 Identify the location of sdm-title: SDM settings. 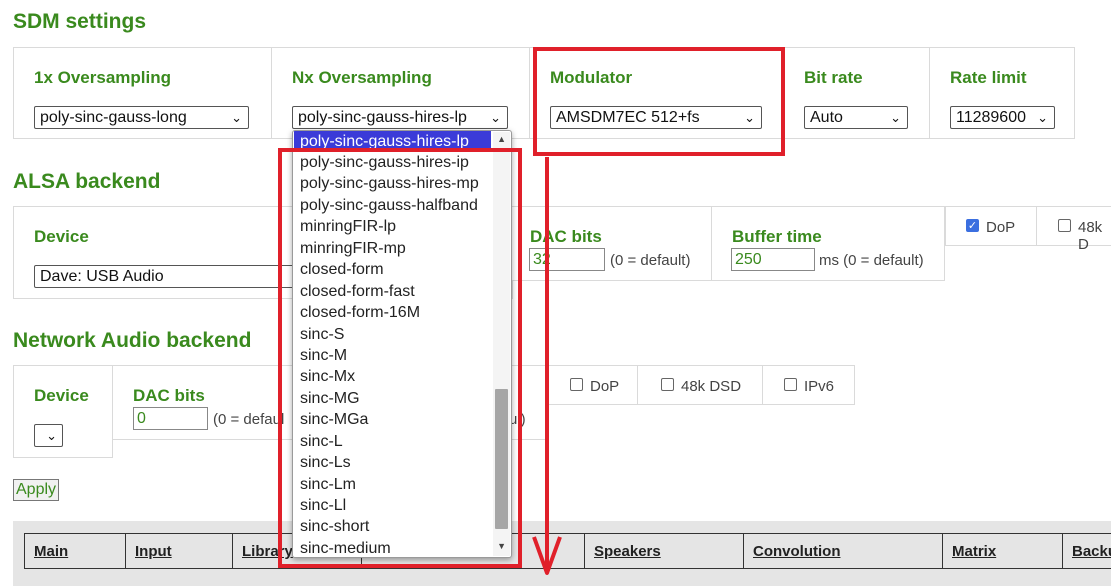
(80, 21).